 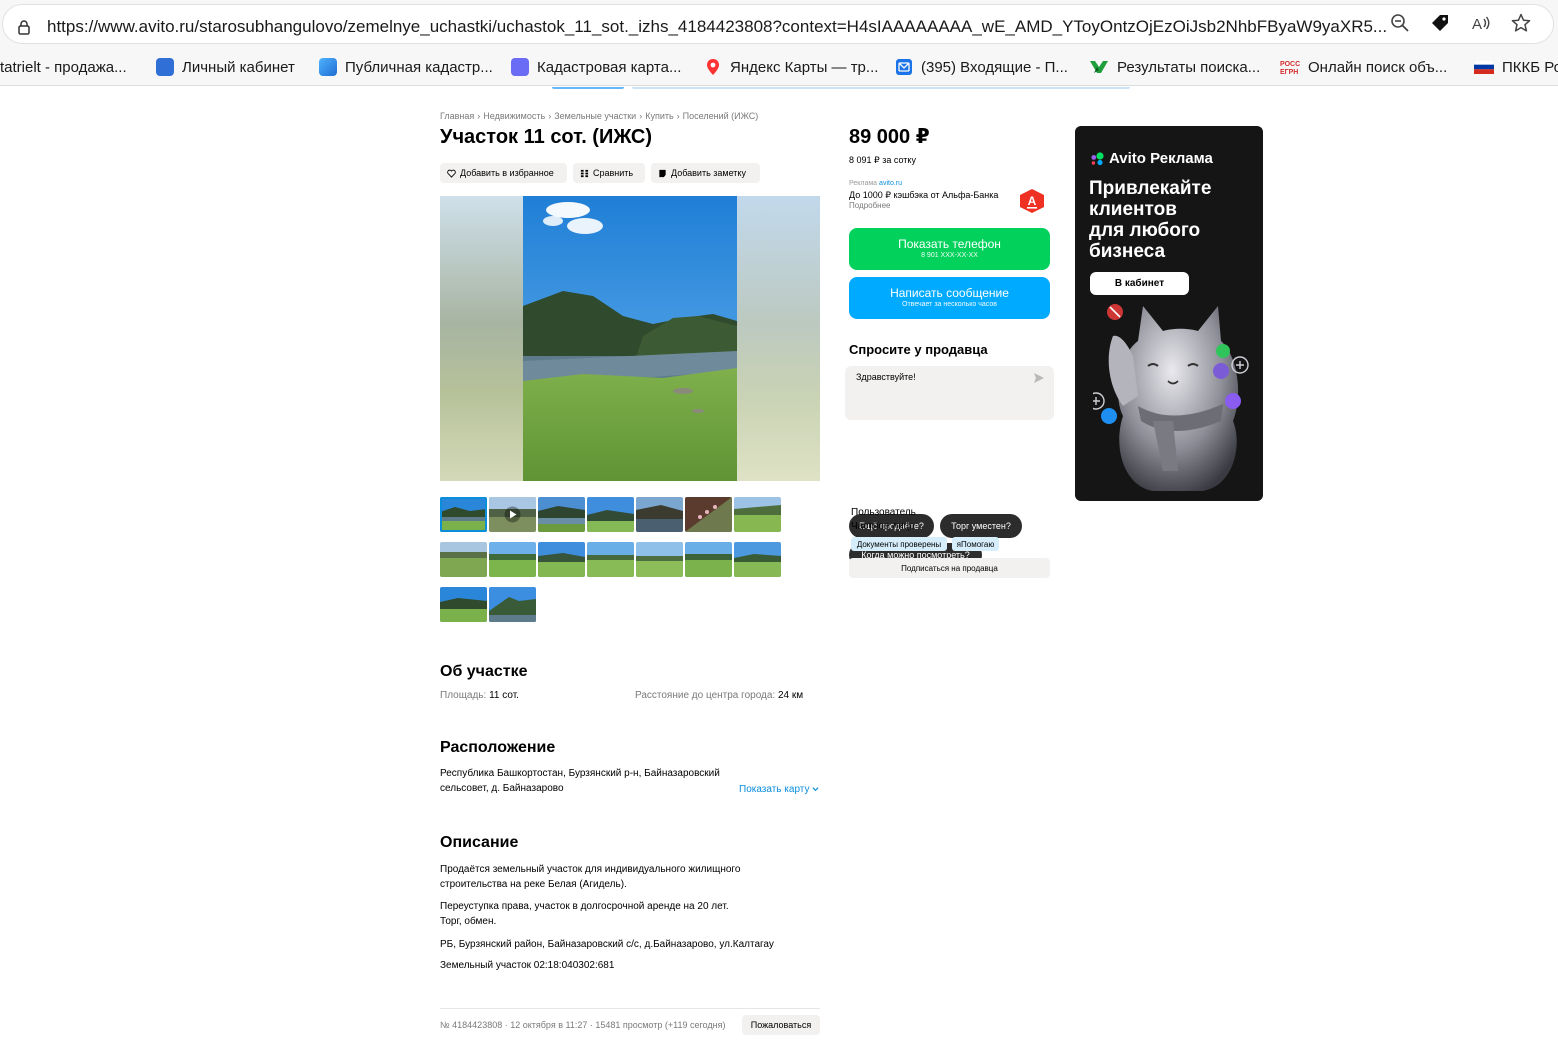 I want to click on reply-time: Отвечает за несколько часов, so click(x=949, y=304).